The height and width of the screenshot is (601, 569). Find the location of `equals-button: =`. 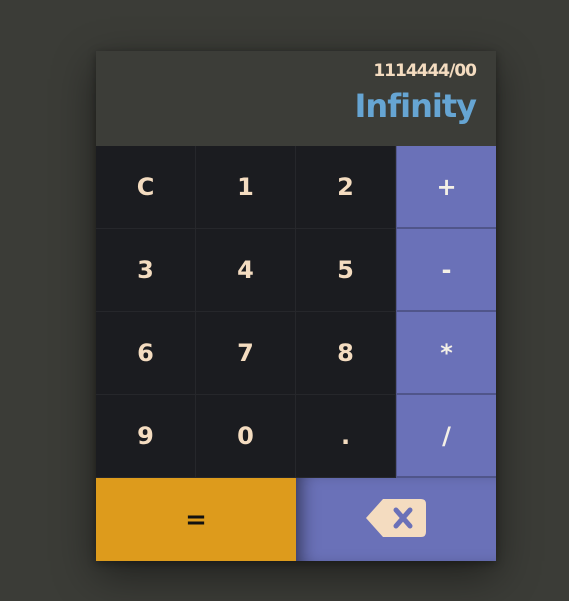

equals-button: = is located at coordinates (196, 519).